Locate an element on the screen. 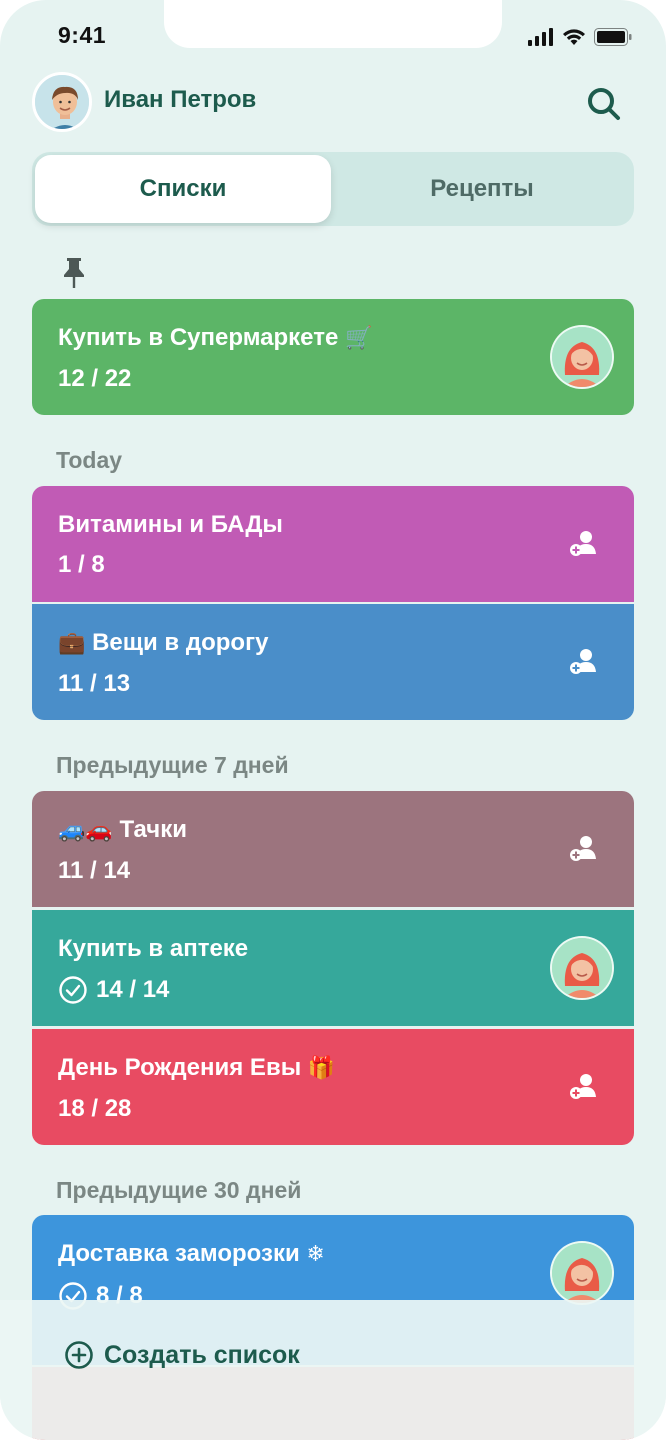 The height and width of the screenshot is (1440, 666). check-circle-icon is located at coordinates (73, 990).